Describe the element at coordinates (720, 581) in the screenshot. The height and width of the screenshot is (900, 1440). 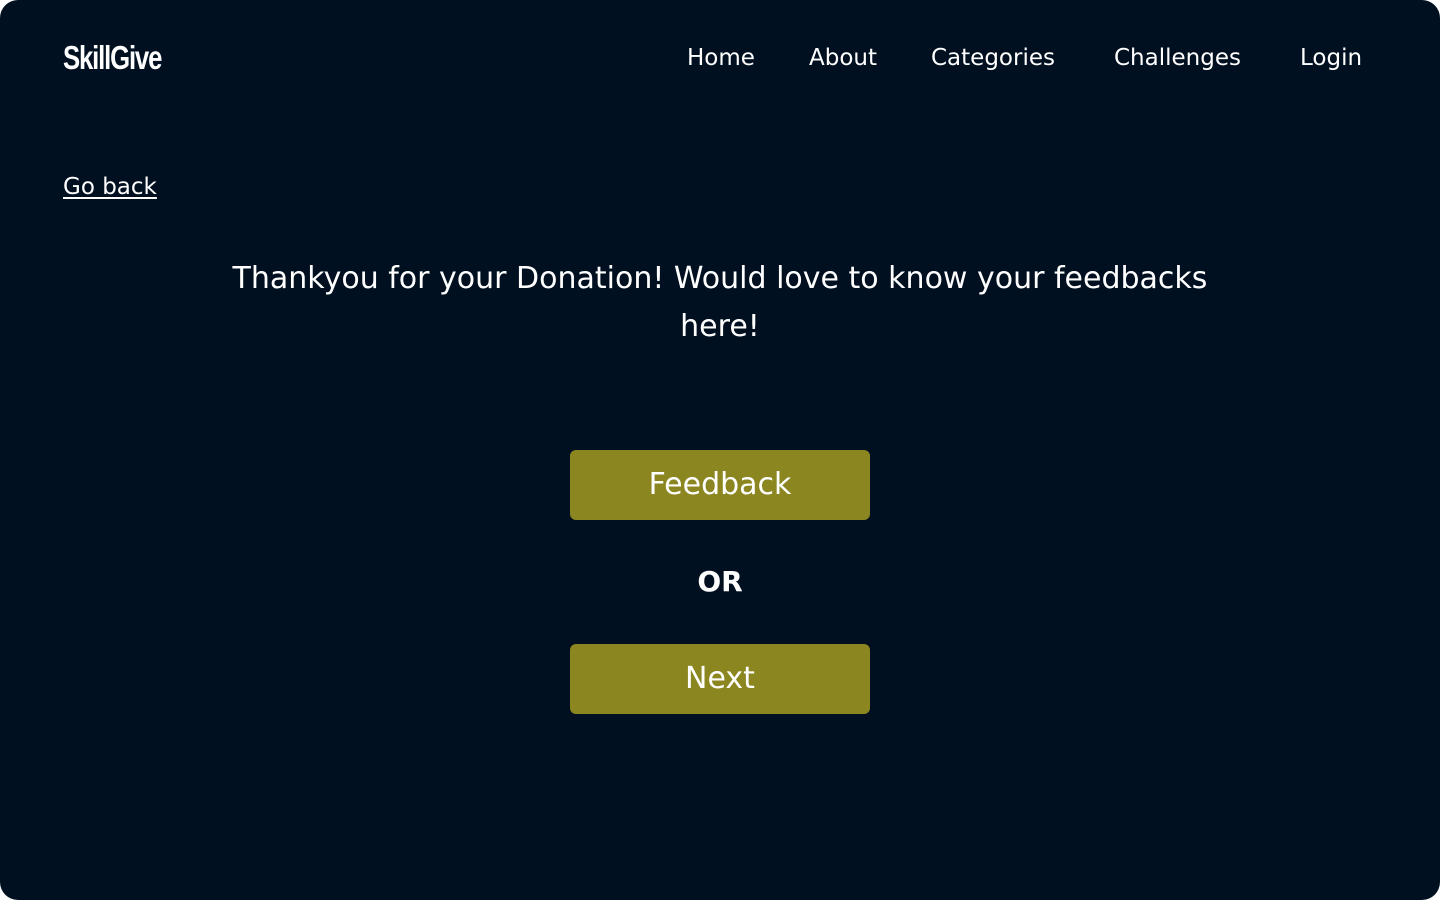
I see `or-separator: OR` at that location.